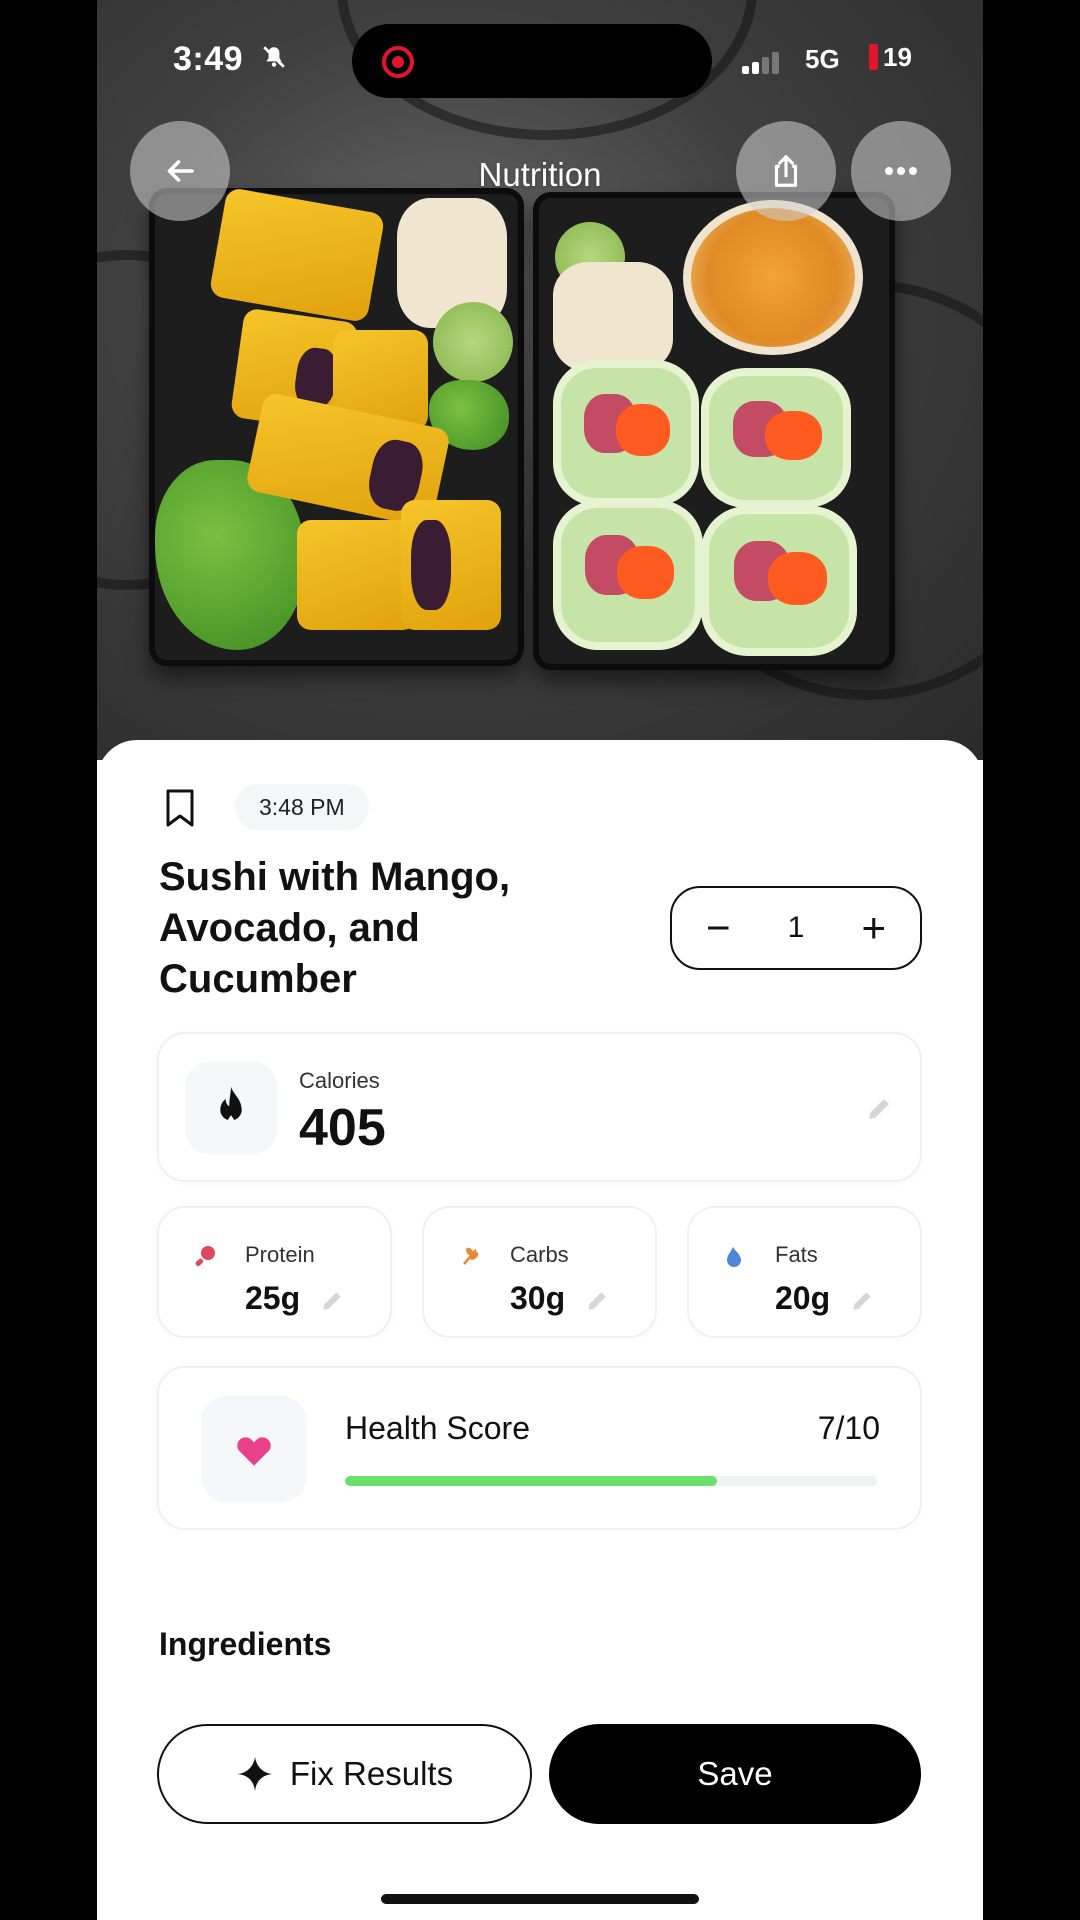  Describe the element at coordinates (280, 1254) in the screenshot. I see `protein-label: Protein` at that location.